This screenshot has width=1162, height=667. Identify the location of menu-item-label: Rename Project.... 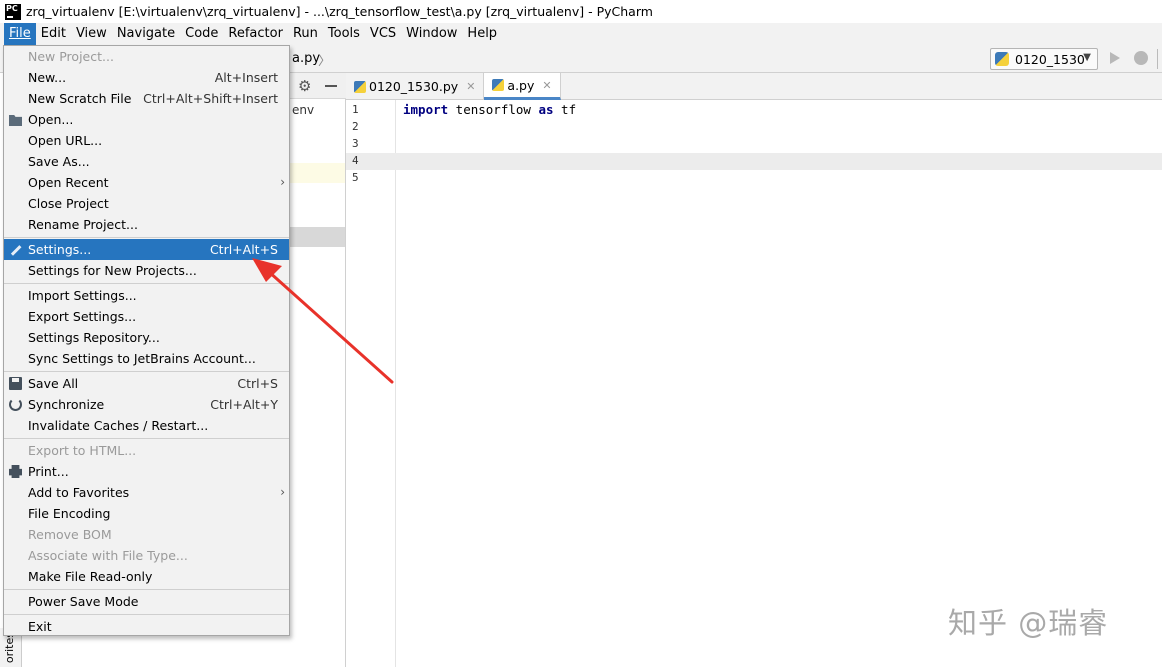
(83, 224).